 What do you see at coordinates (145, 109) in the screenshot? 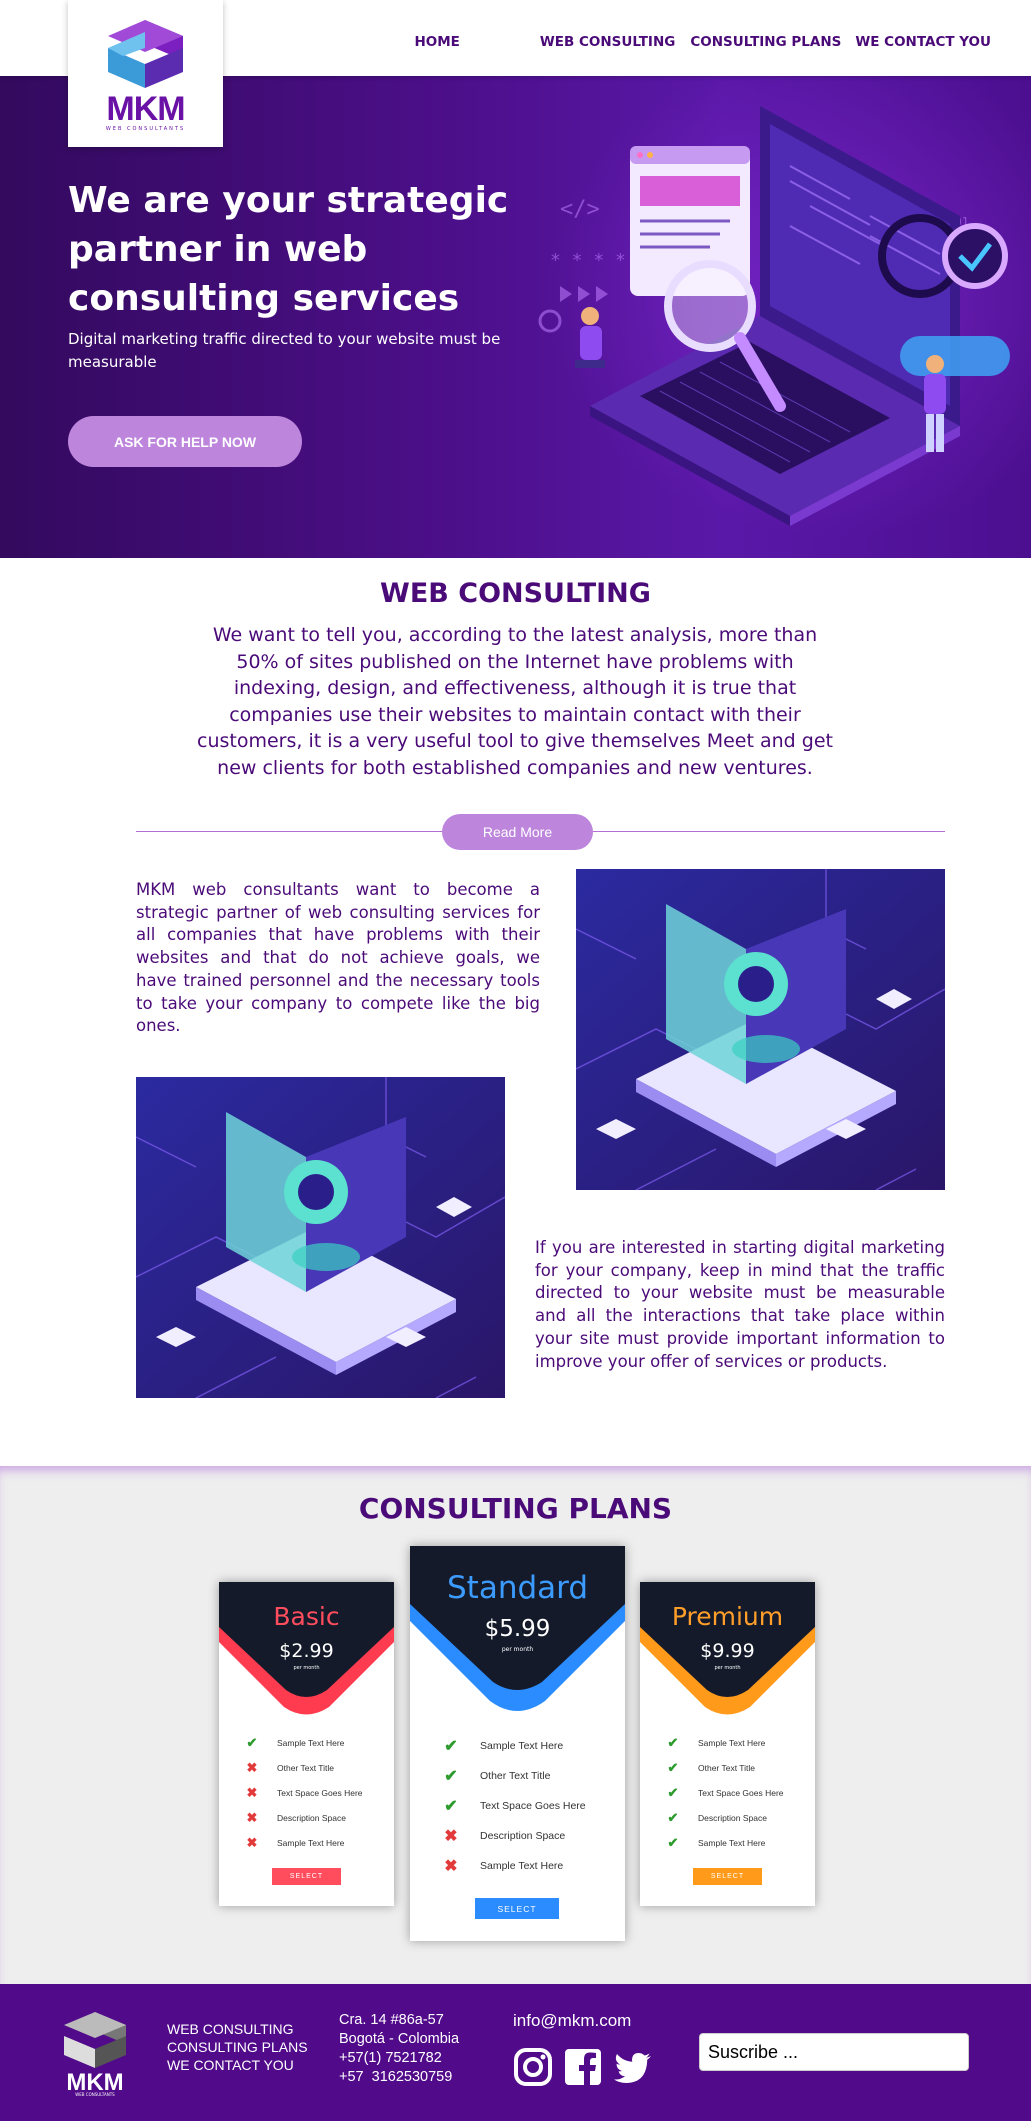
I see `logo-text: MKM` at bounding box center [145, 109].